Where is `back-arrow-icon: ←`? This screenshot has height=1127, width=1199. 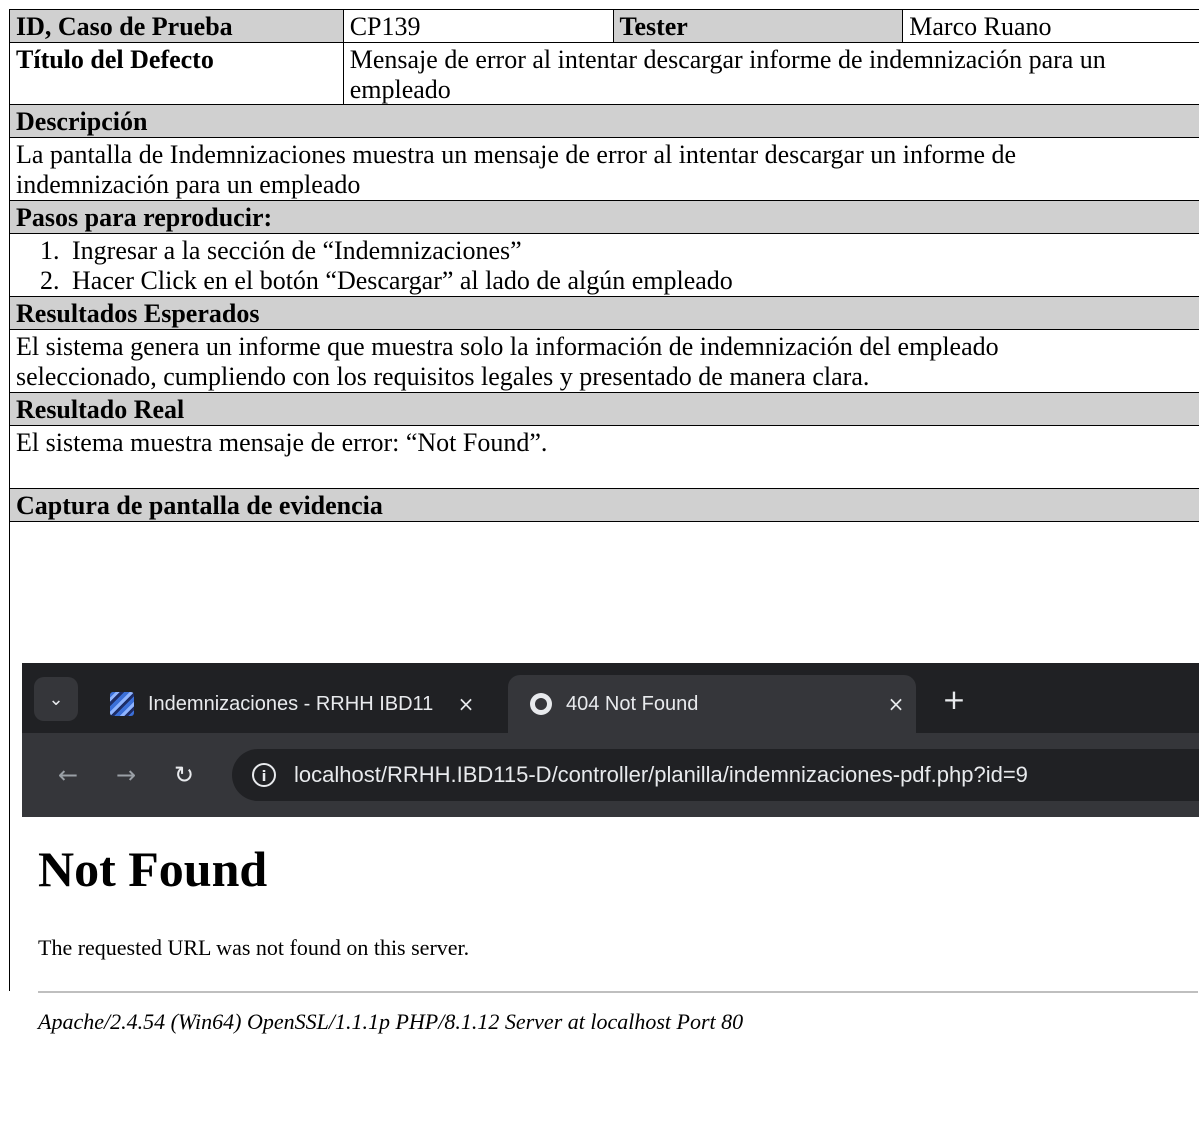
back-arrow-icon: ← is located at coordinates (68, 775).